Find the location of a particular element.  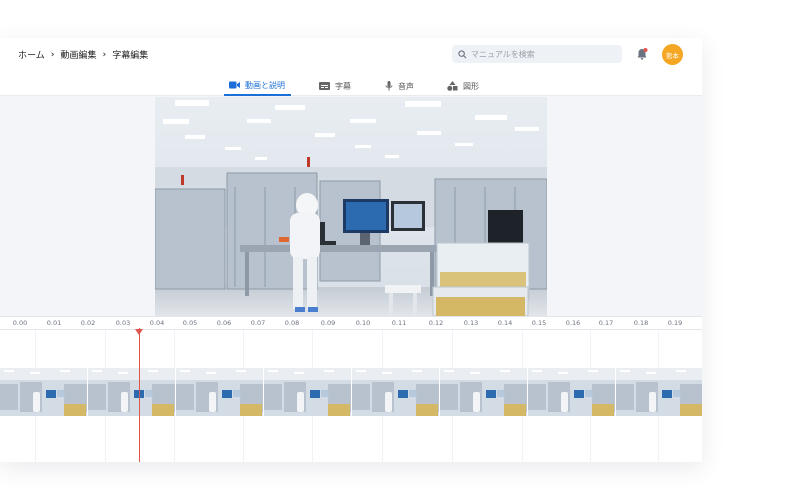

ruler-tick: 0.04 is located at coordinates (157, 323).